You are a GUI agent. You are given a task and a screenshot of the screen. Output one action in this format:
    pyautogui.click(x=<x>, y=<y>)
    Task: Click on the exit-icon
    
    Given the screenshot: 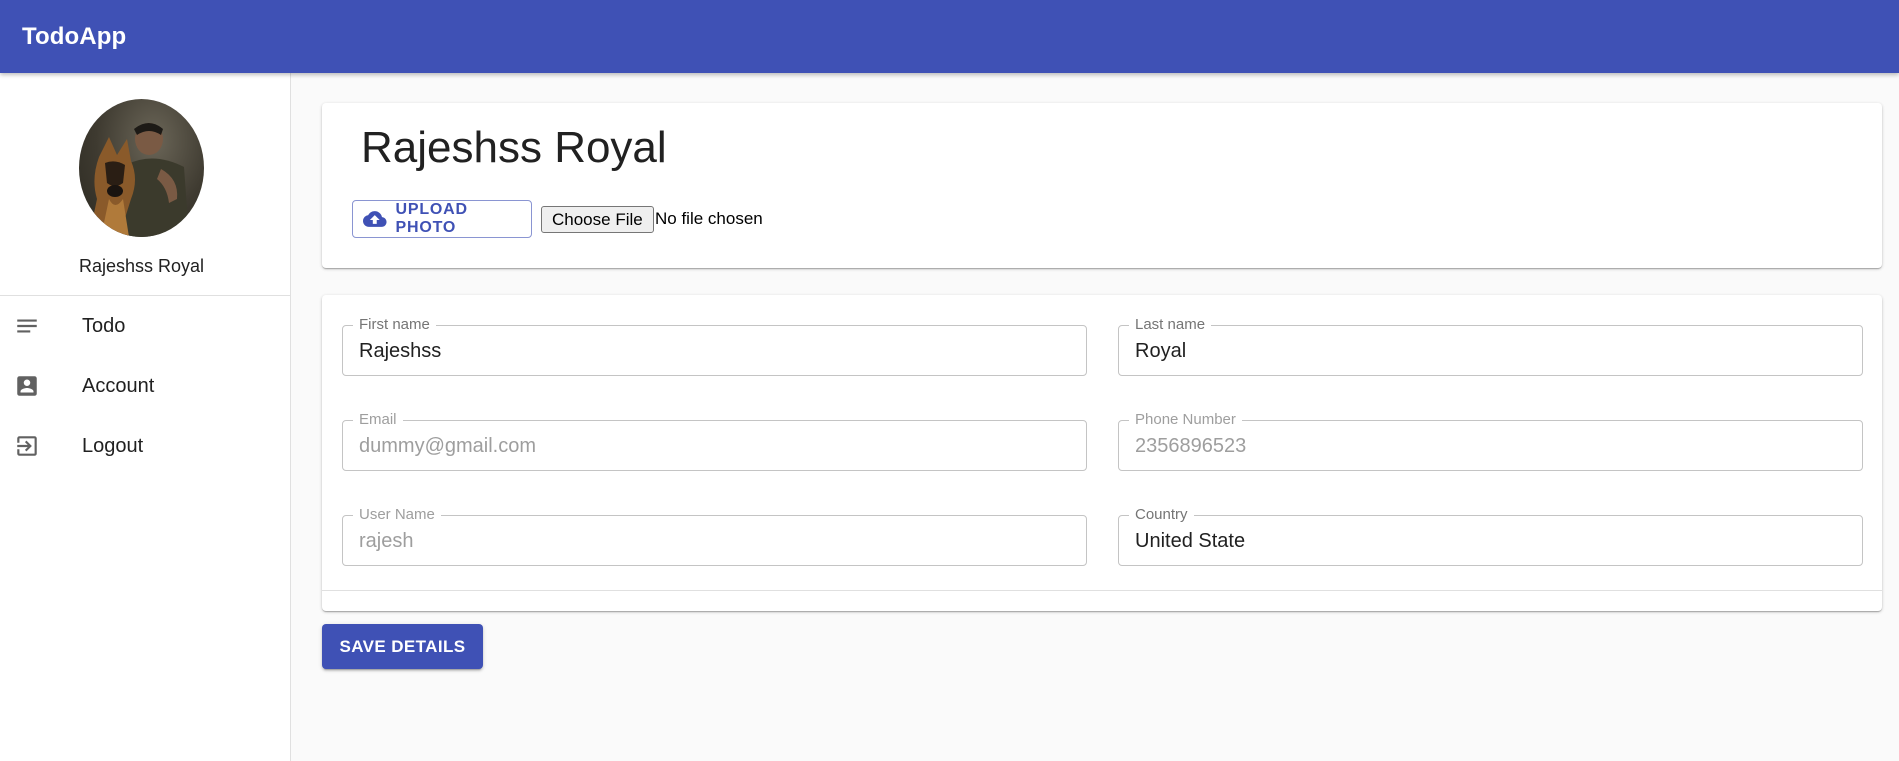 What is the action you would take?
    pyautogui.click(x=27, y=446)
    